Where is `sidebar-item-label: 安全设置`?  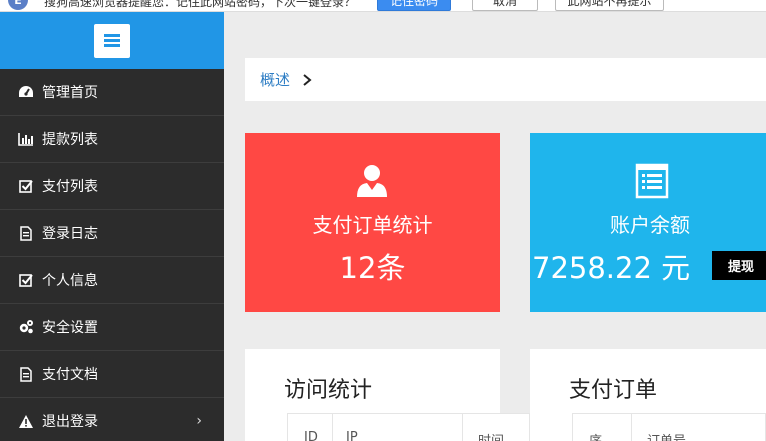
sidebar-item-label: 安全设置 is located at coordinates (70, 328).